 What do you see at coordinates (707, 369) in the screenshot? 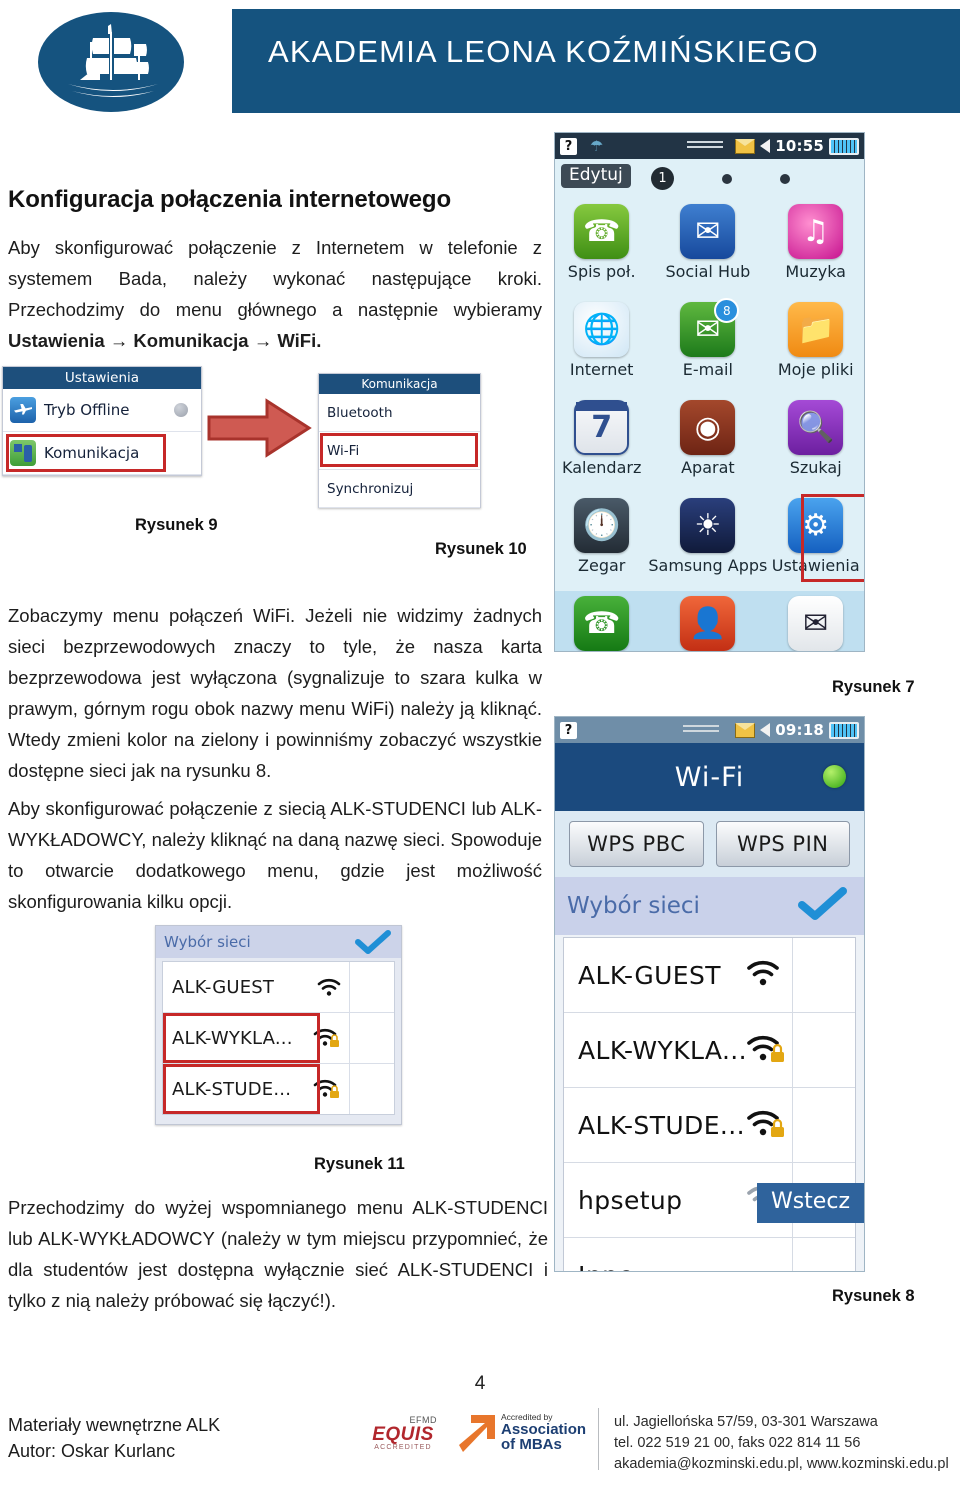
I see `app-label: E-mail` at bounding box center [707, 369].